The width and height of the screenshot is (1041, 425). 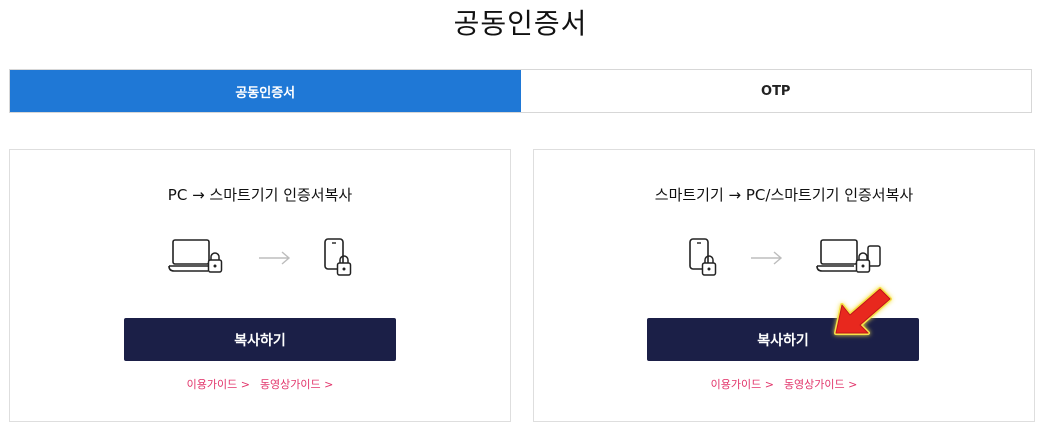 I want to click on tab-certificate: 공동인증서, so click(x=265, y=91).